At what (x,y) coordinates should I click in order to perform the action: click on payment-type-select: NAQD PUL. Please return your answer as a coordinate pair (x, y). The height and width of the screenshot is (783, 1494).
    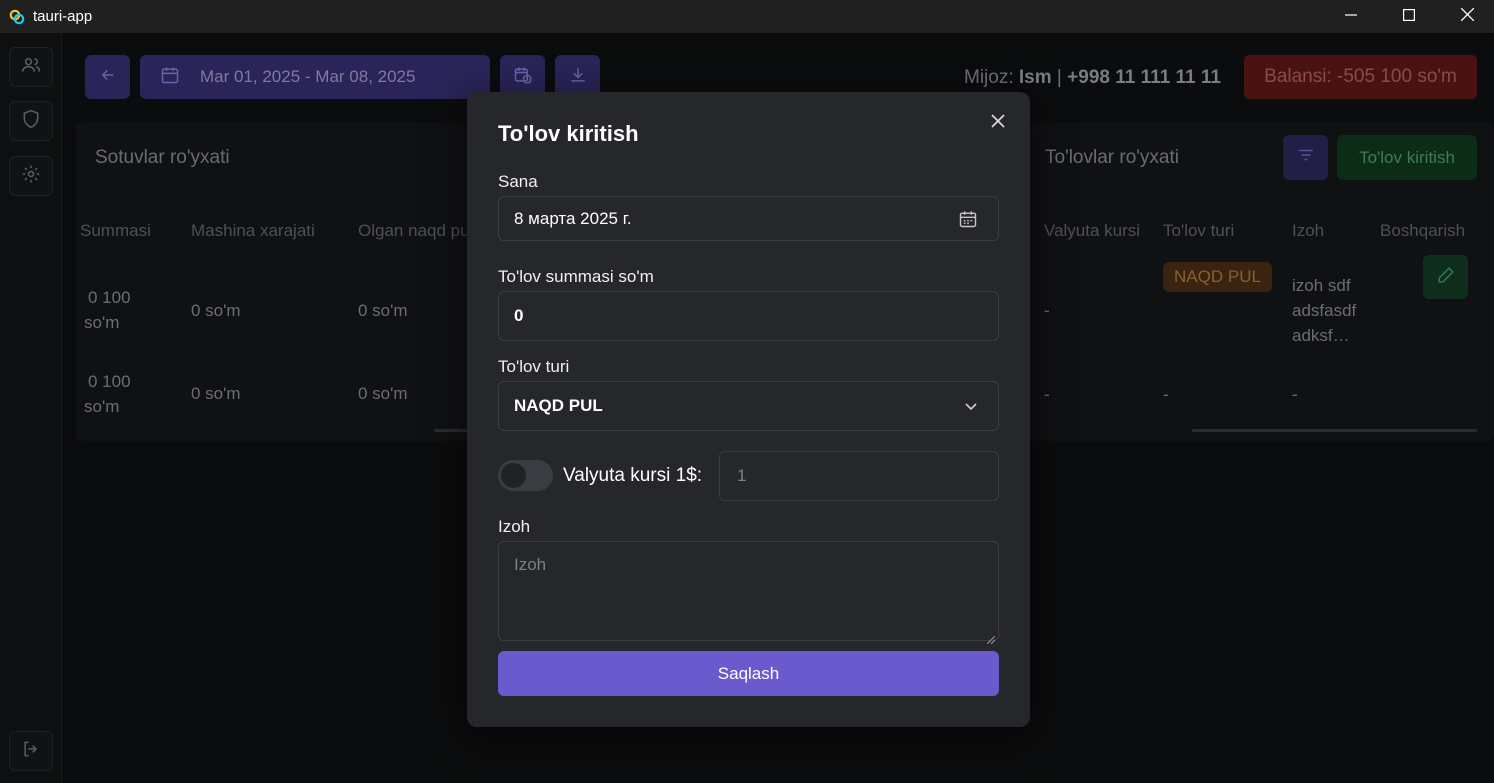
    Looking at the image, I should click on (748, 406).